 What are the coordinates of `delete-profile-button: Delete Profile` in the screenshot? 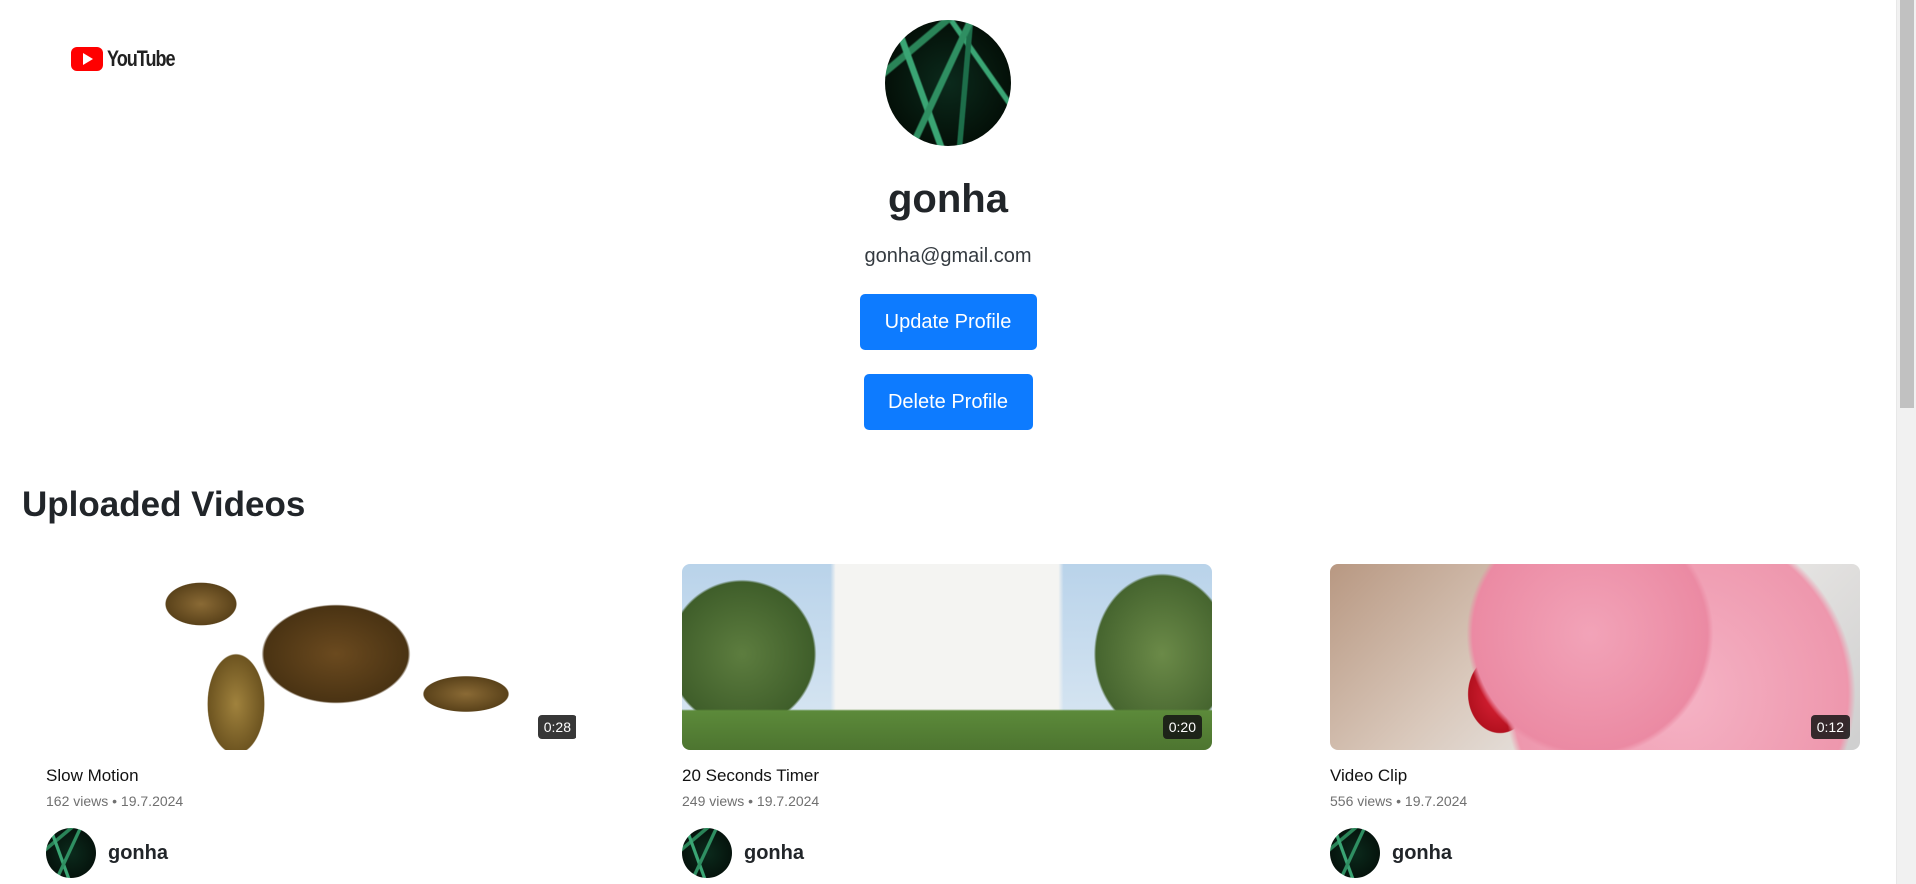 It's located at (948, 402).